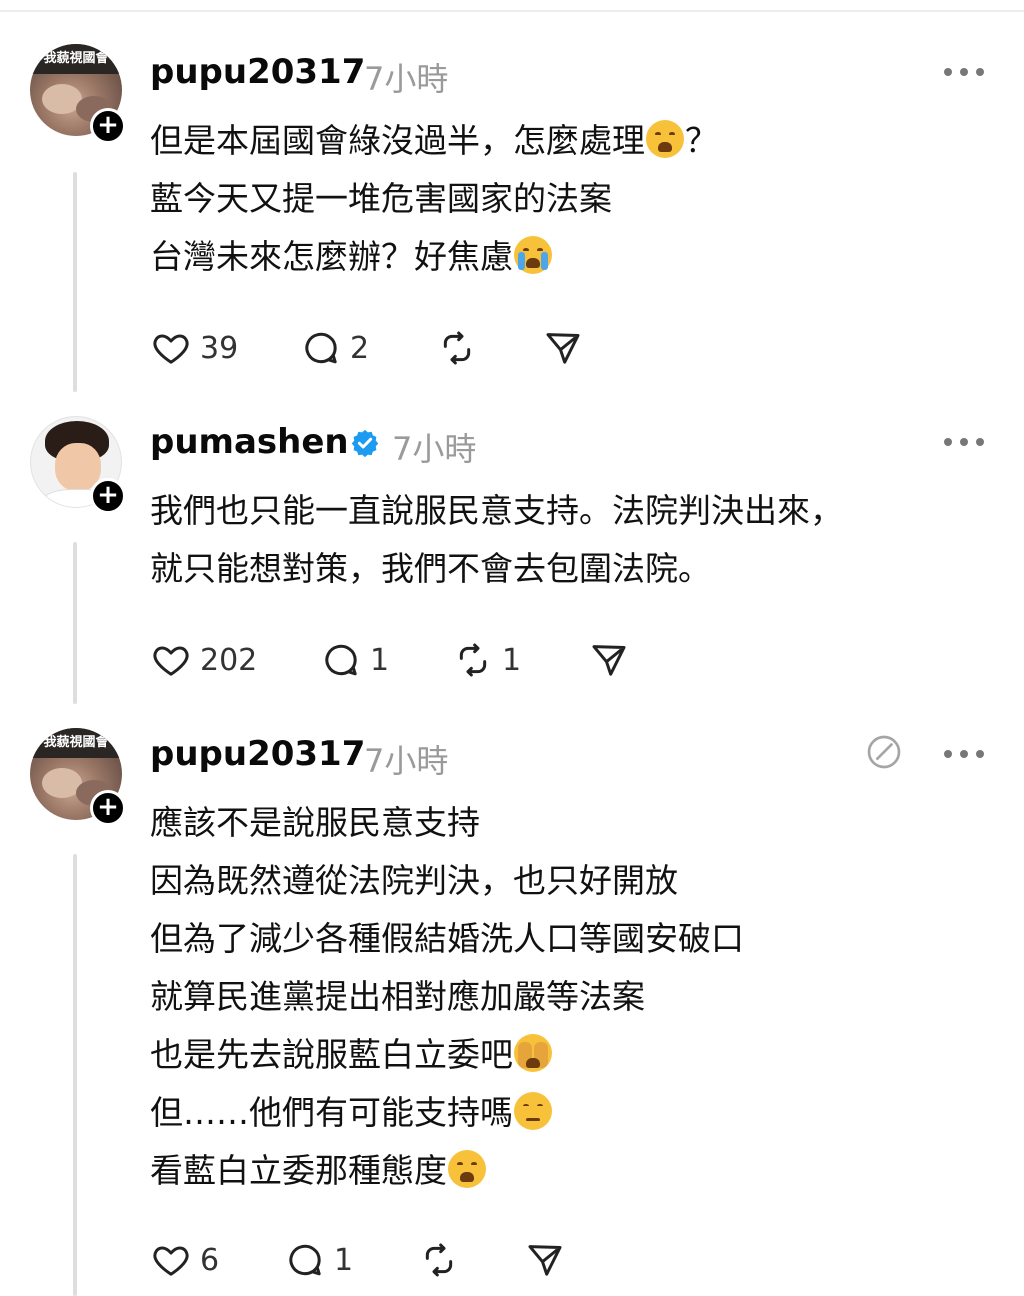 The image size is (1024, 1296). Describe the element at coordinates (414, 880) in the screenshot. I see `post-line: 因為既然遵從法院判決，也只好開放` at that location.